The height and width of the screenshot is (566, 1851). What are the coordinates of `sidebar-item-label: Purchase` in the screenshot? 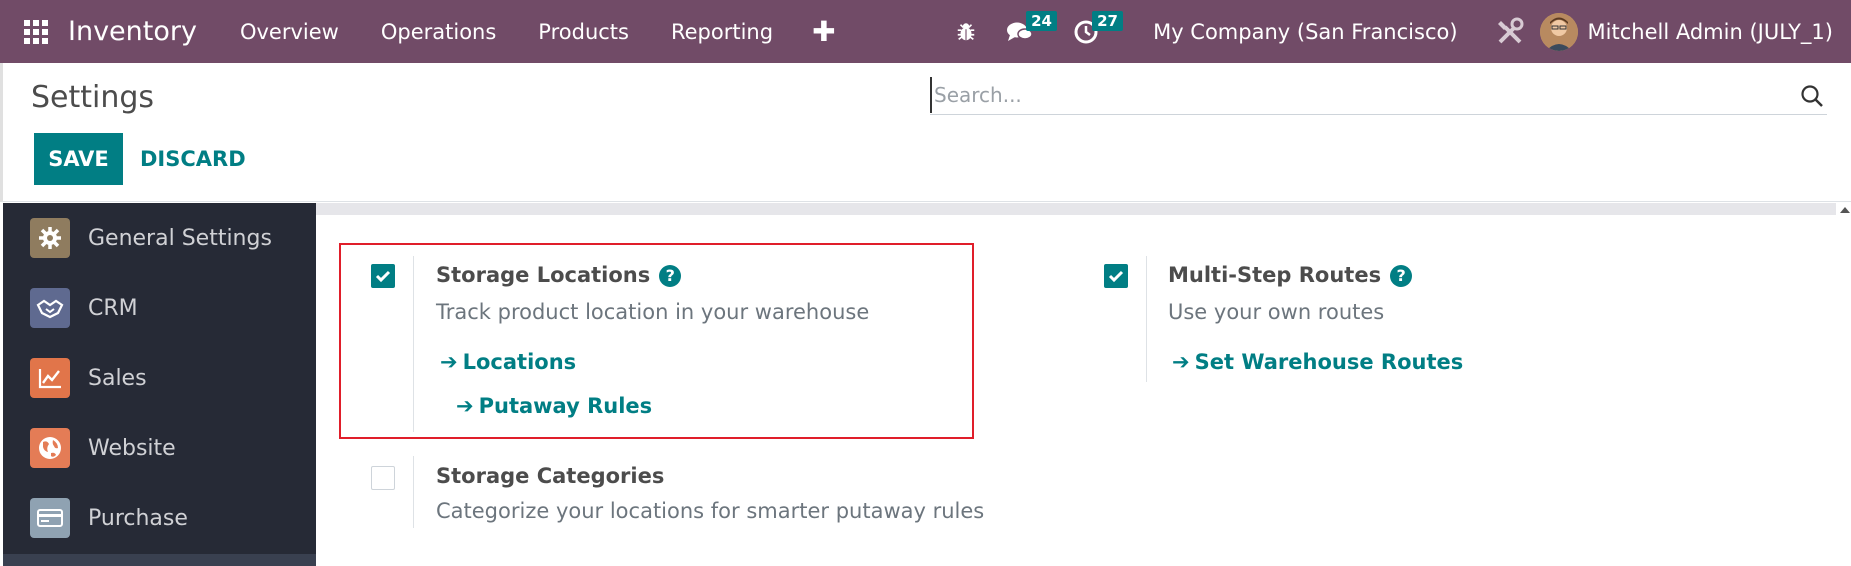 It's located at (138, 518).